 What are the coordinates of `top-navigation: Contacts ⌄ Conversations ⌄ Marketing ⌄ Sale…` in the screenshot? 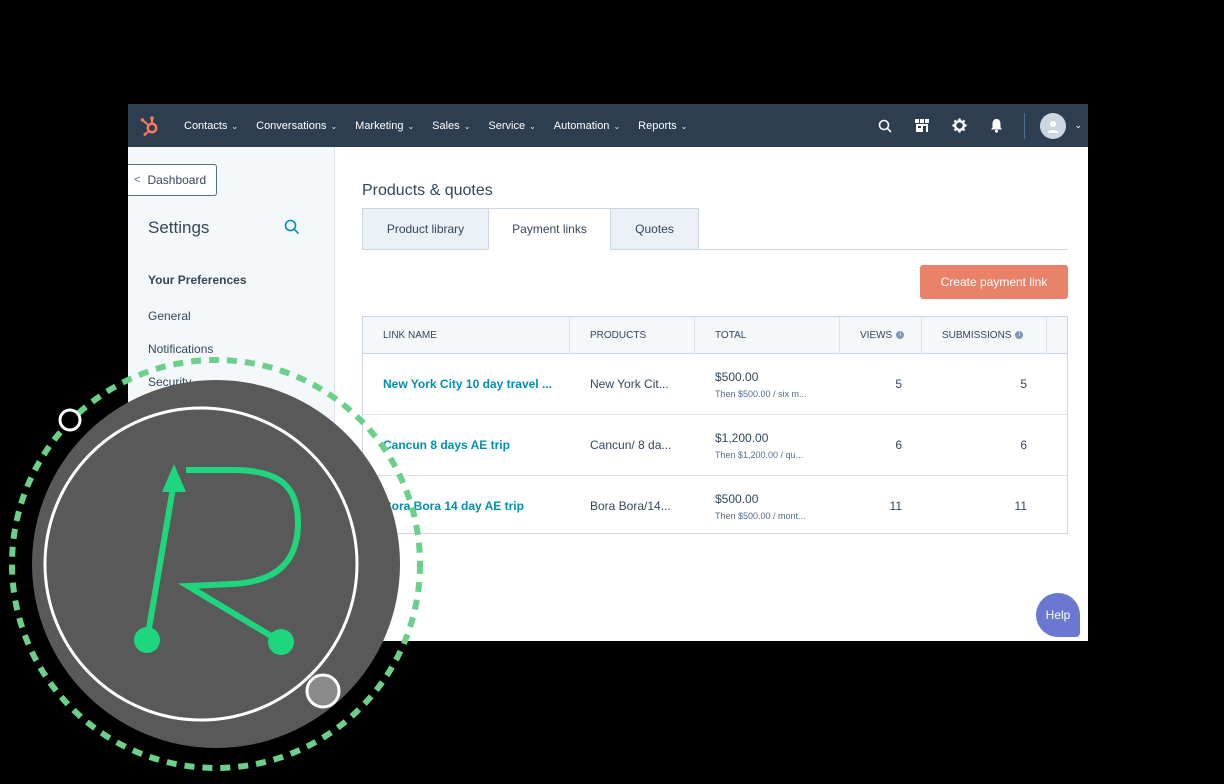 It's located at (608, 125).